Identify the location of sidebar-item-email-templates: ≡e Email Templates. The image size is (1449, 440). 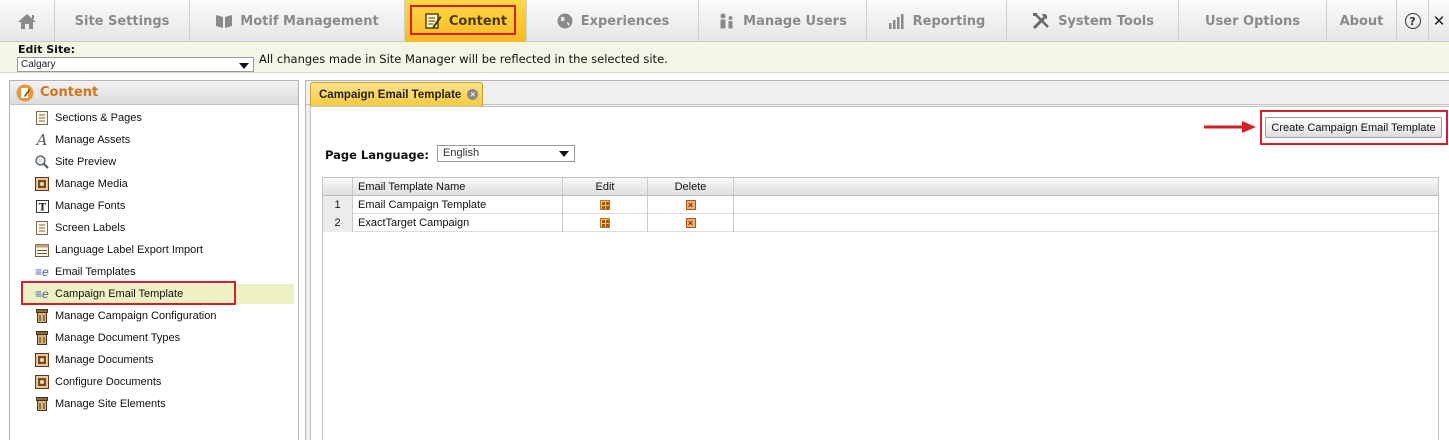
(159, 272).